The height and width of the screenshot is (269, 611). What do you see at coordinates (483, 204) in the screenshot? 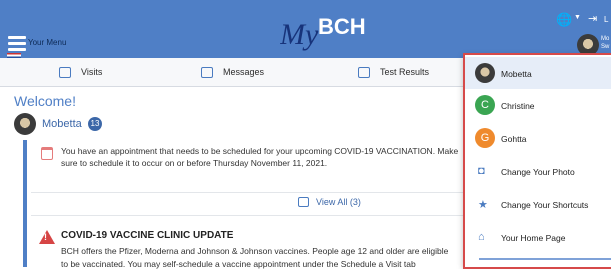
I see `star-icon: ★` at bounding box center [483, 204].